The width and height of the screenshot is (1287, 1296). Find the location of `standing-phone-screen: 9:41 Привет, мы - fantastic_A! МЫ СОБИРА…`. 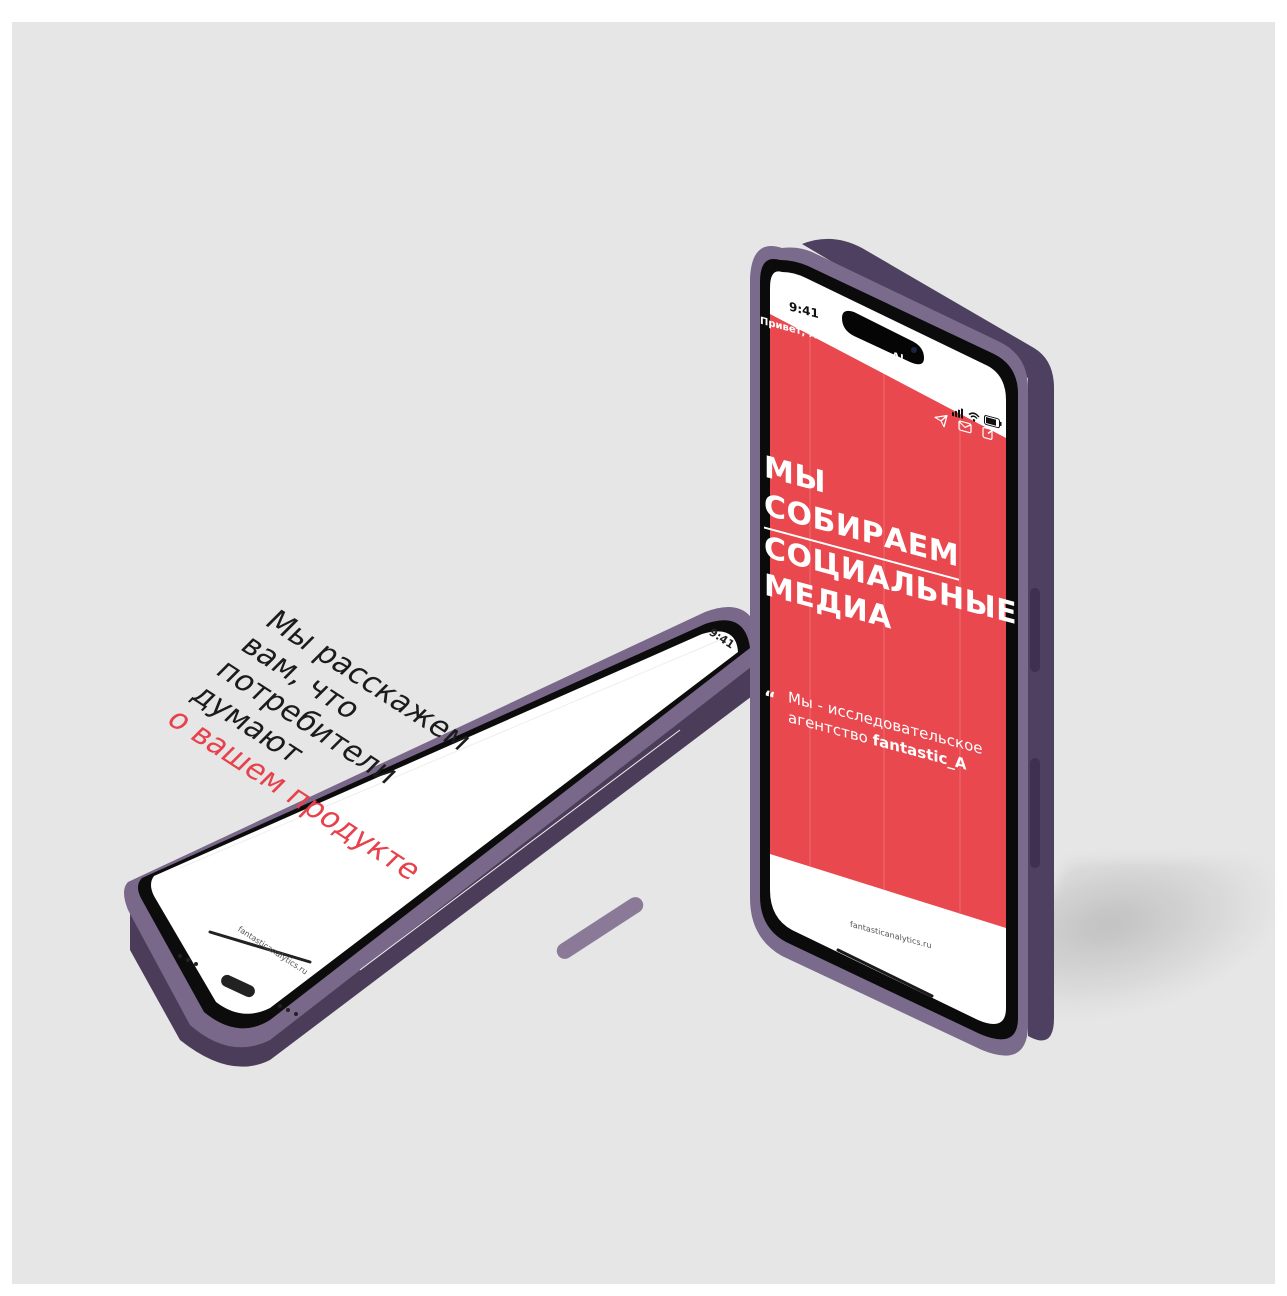

standing-phone-screen: 9:41 Привет, мы - fantastic_A! МЫ СОБИРА… is located at coordinates (888, 624).